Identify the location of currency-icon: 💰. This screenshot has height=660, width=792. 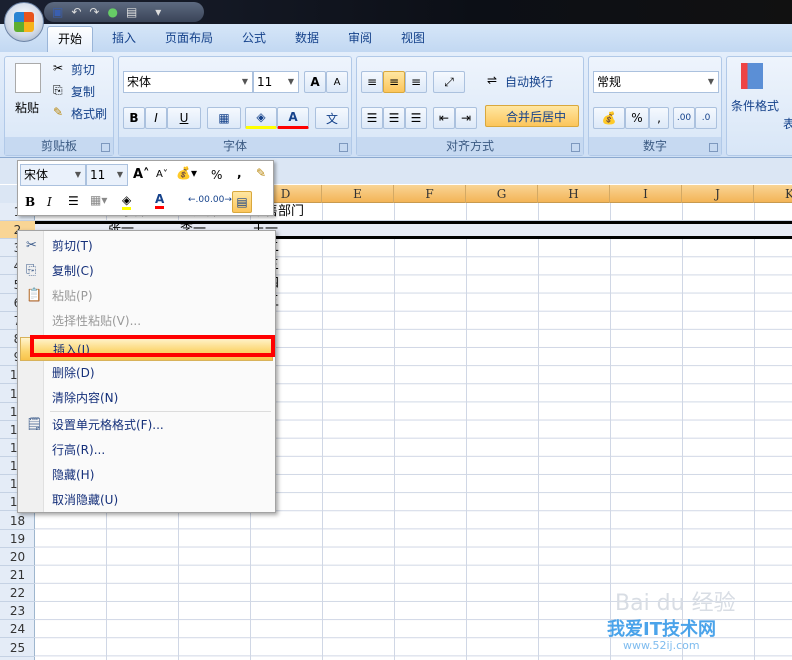
(609, 118).